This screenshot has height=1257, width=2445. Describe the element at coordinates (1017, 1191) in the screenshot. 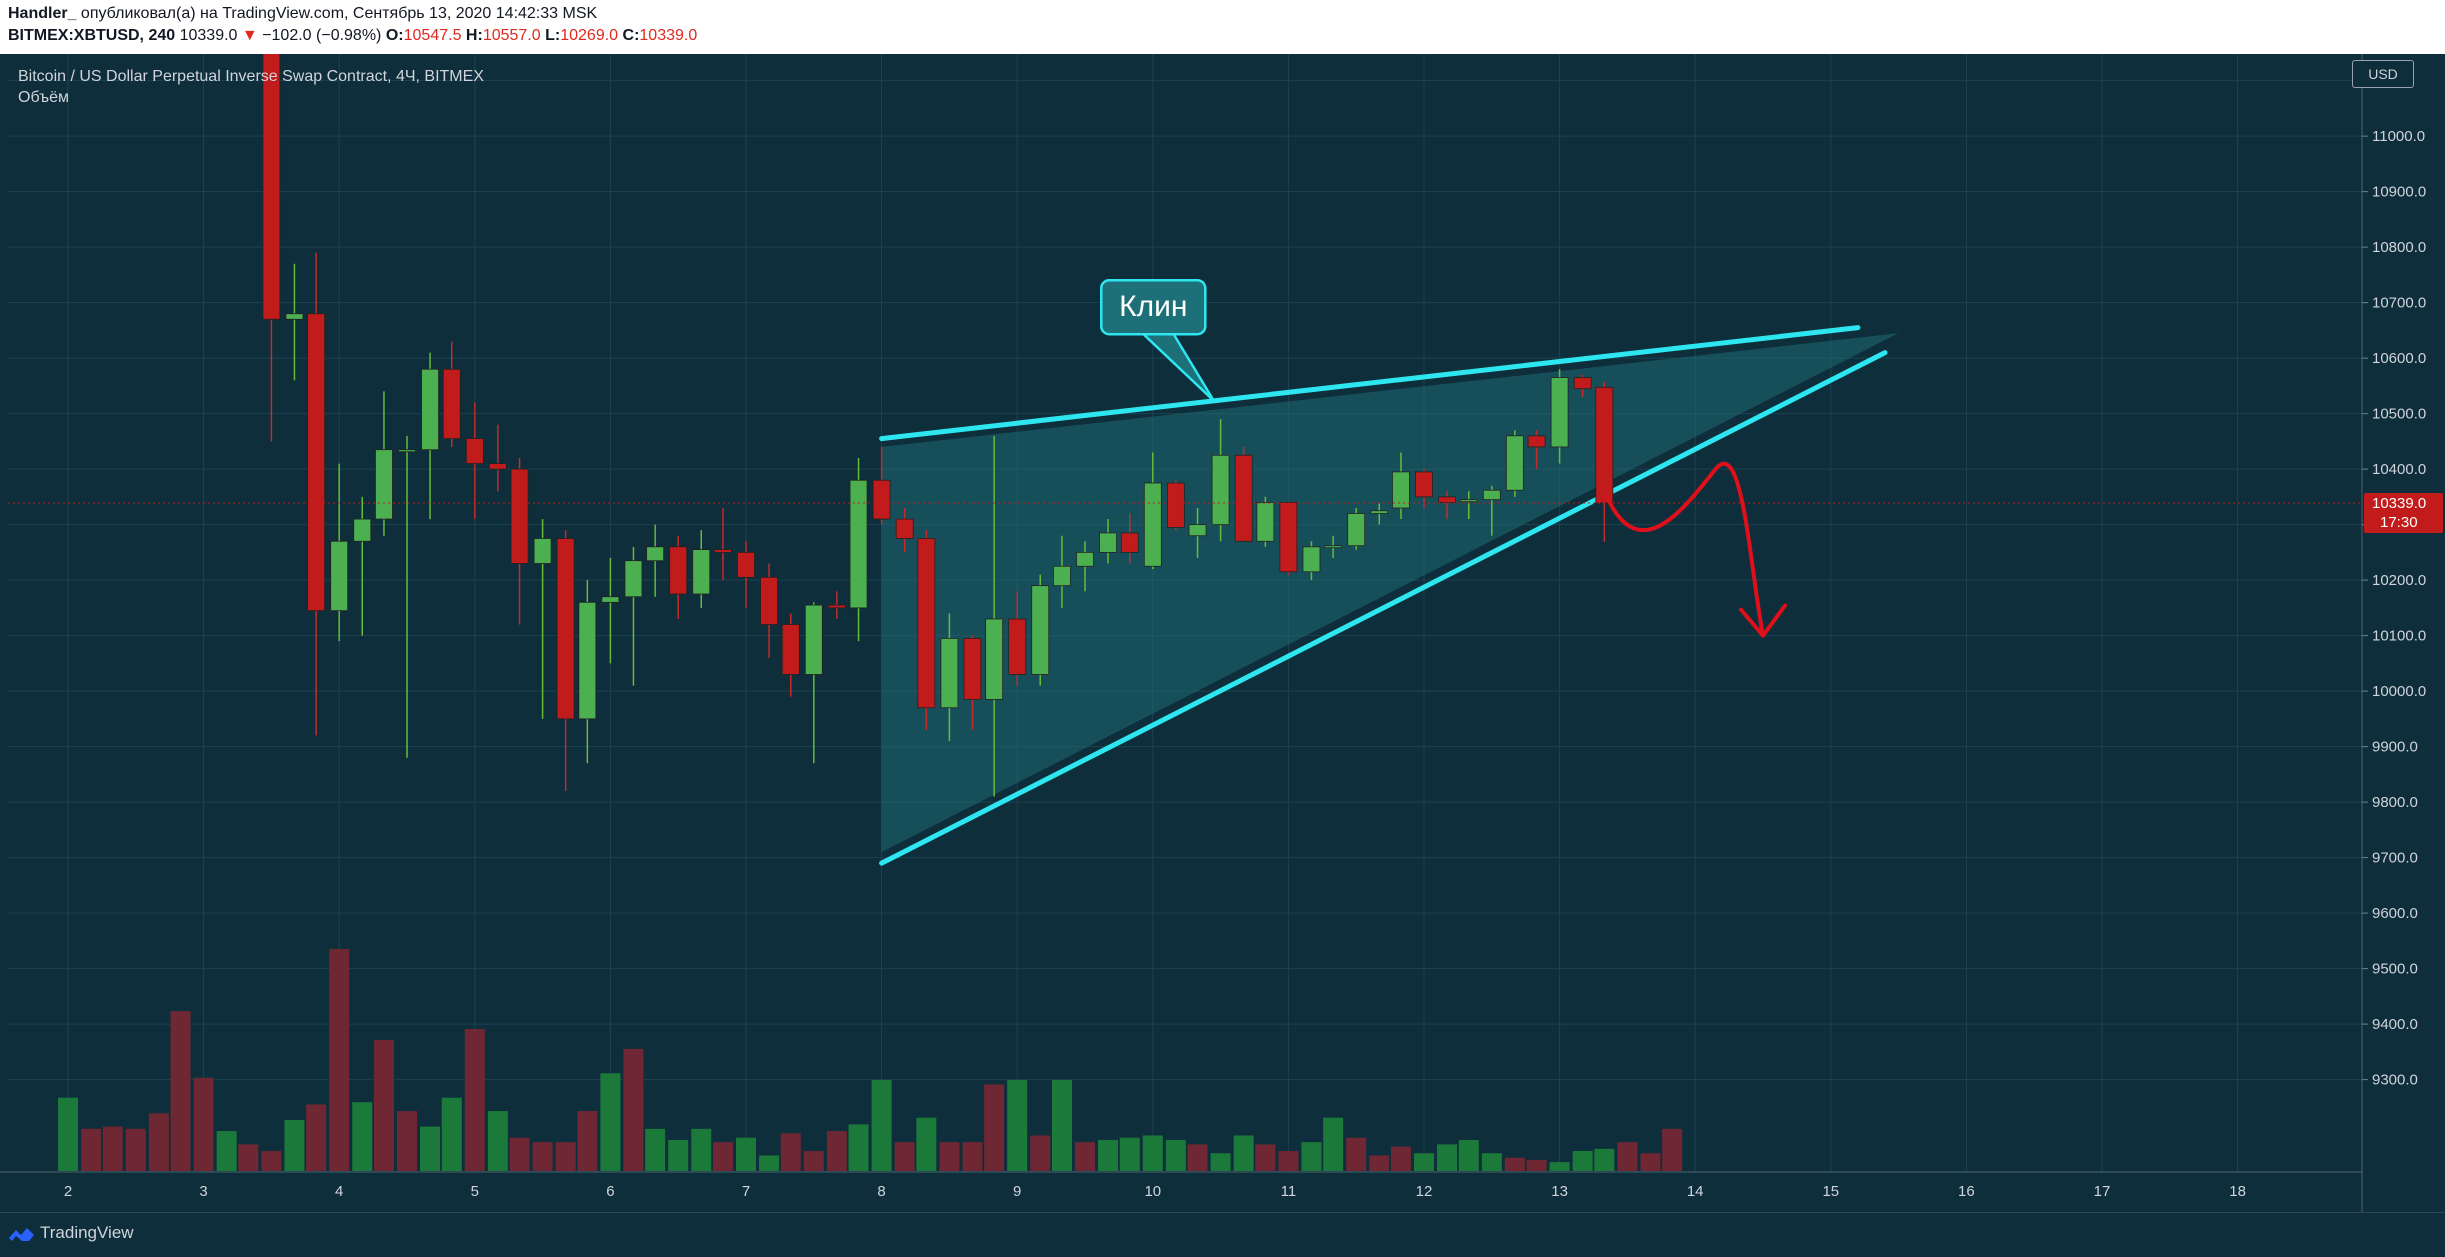

I see `time-tick-label: 9` at that location.